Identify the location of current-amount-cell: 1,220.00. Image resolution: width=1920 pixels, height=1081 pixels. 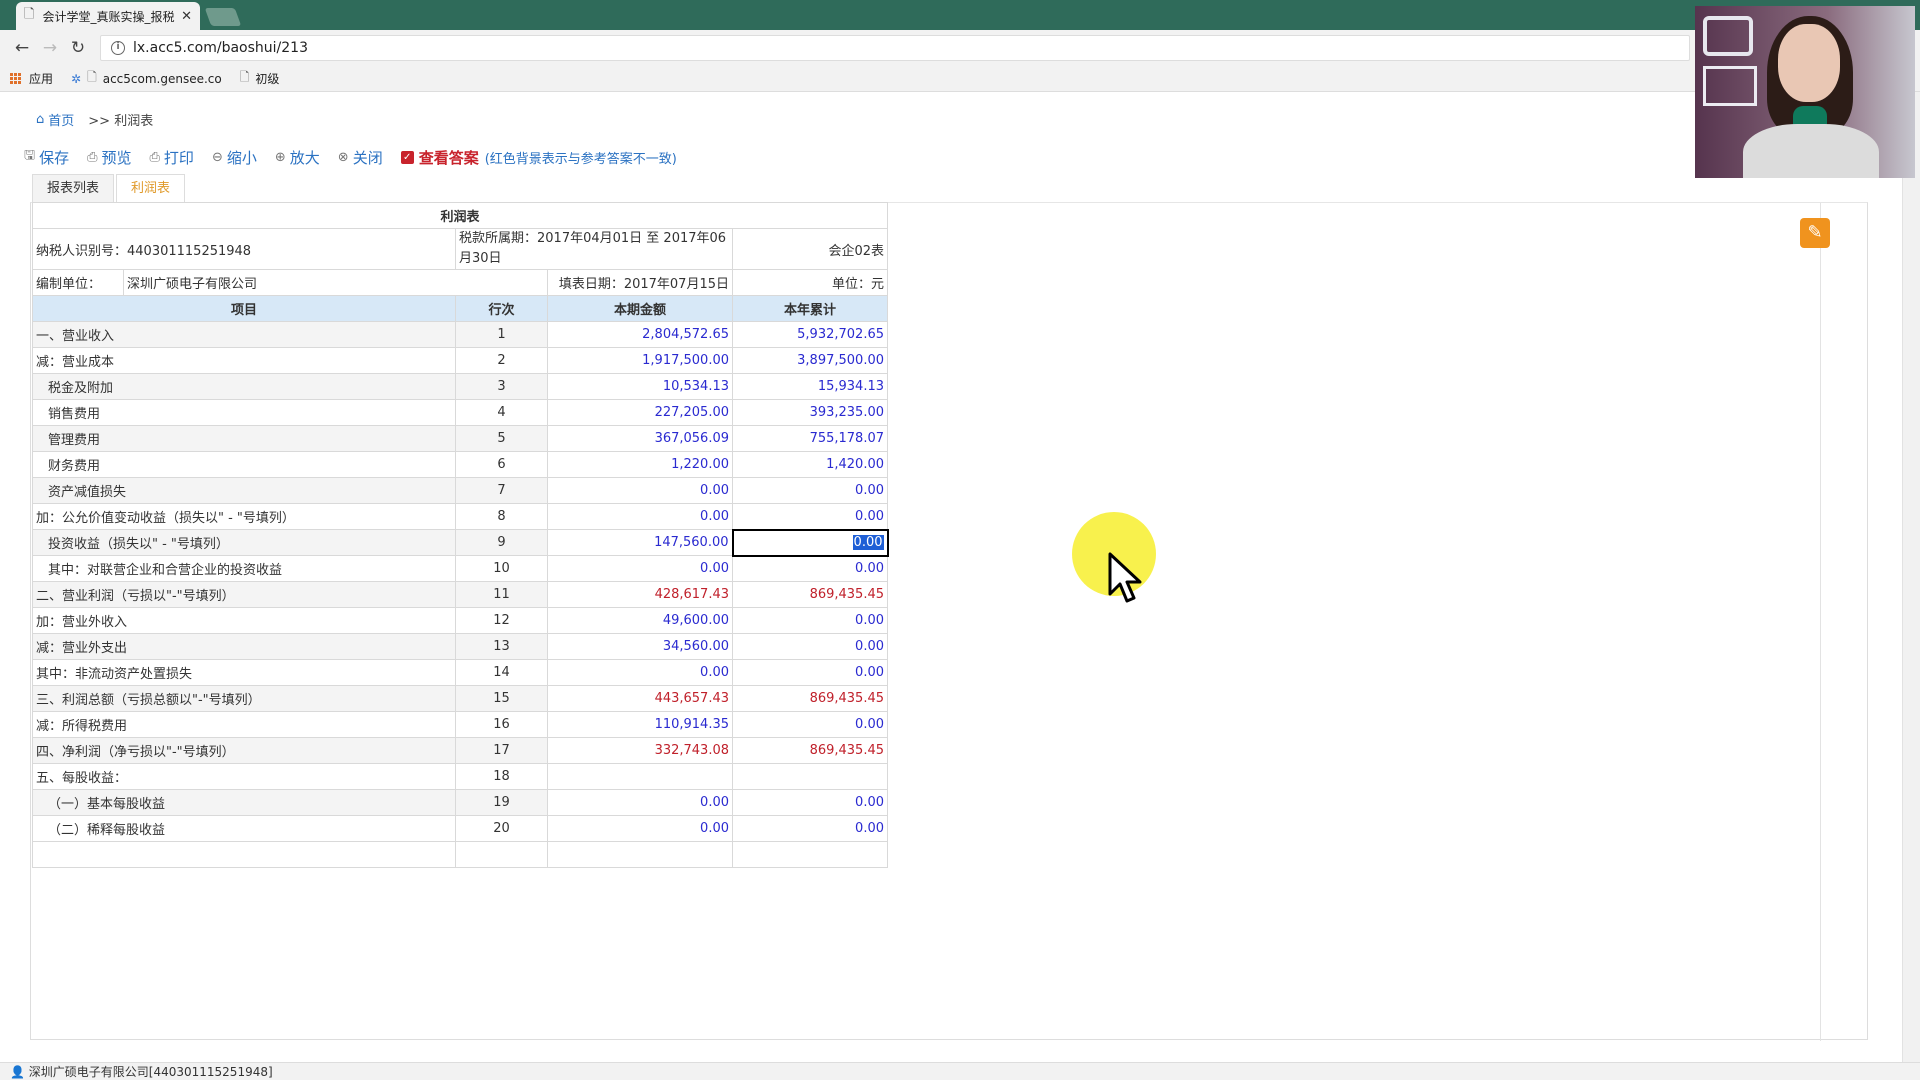
(640, 464).